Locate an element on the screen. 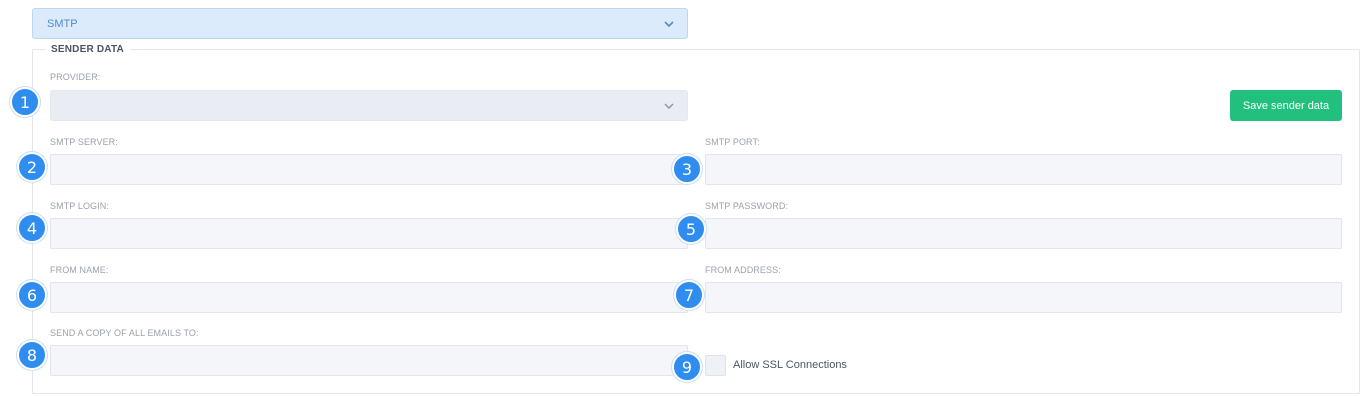  email-mode-select: SMTP is located at coordinates (360, 23).